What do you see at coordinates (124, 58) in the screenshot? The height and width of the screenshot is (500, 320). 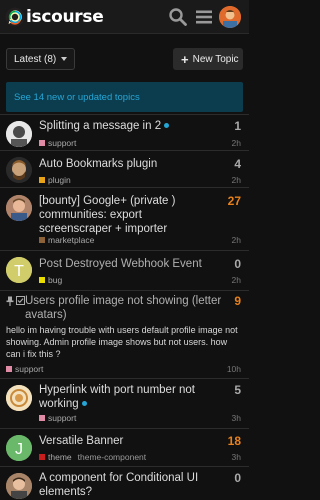 I see `topic-list-controls: Latest (8) + New Topic` at bounding box center [124, 58].